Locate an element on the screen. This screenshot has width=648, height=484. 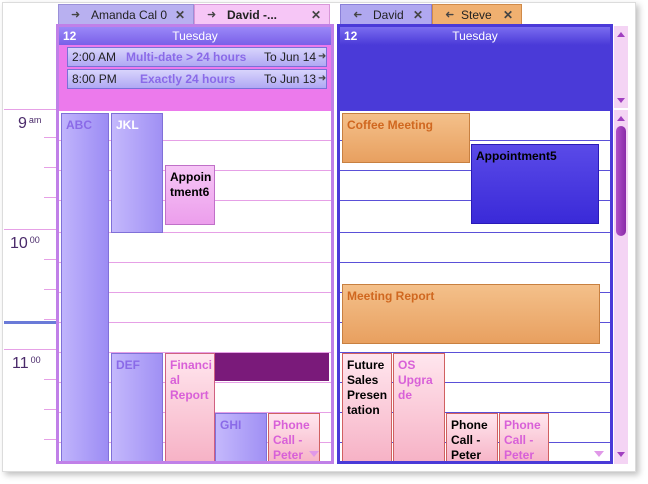
appointment-label: DEF is located at coordinates (128, 365).